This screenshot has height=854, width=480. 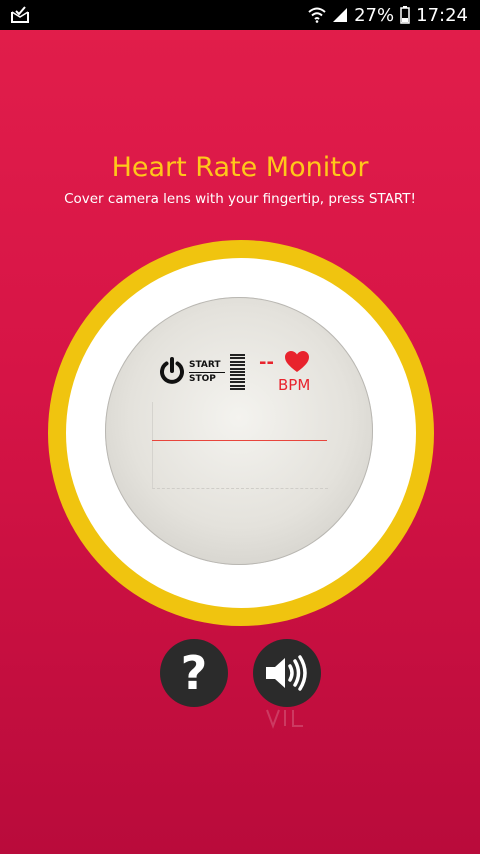 I want to click on status-bar: 27% 17:24, so click(x=240, y=15).